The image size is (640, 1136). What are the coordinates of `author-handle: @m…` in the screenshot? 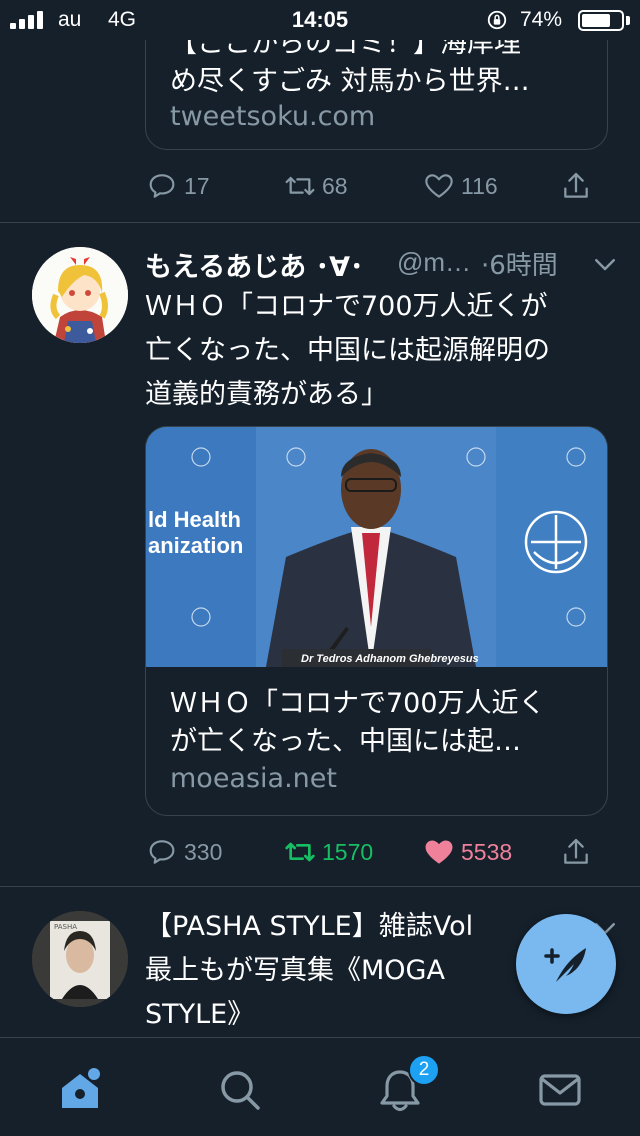 It's located at (434, 262).